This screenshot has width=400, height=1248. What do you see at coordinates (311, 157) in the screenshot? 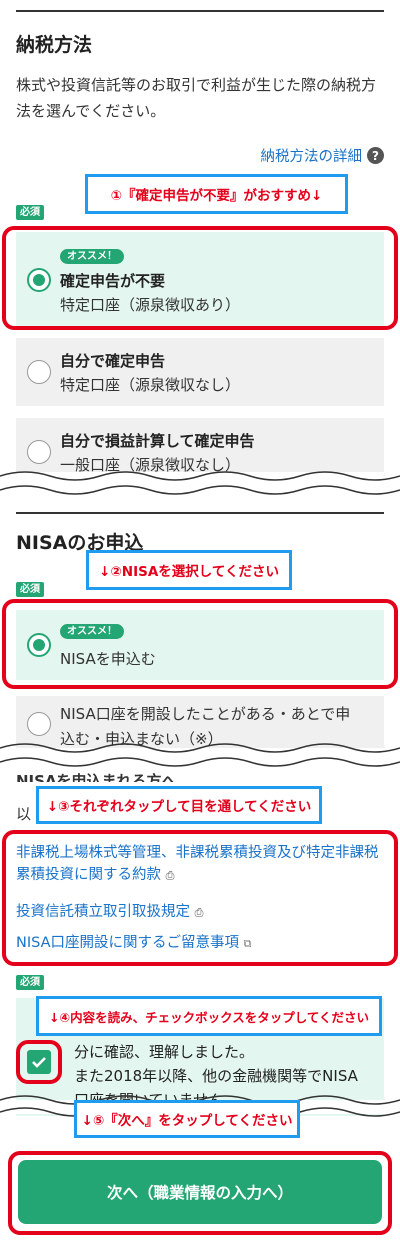
I see `tax-details-link-label: 納税方法の詳細` at bounding box center [311, 157].